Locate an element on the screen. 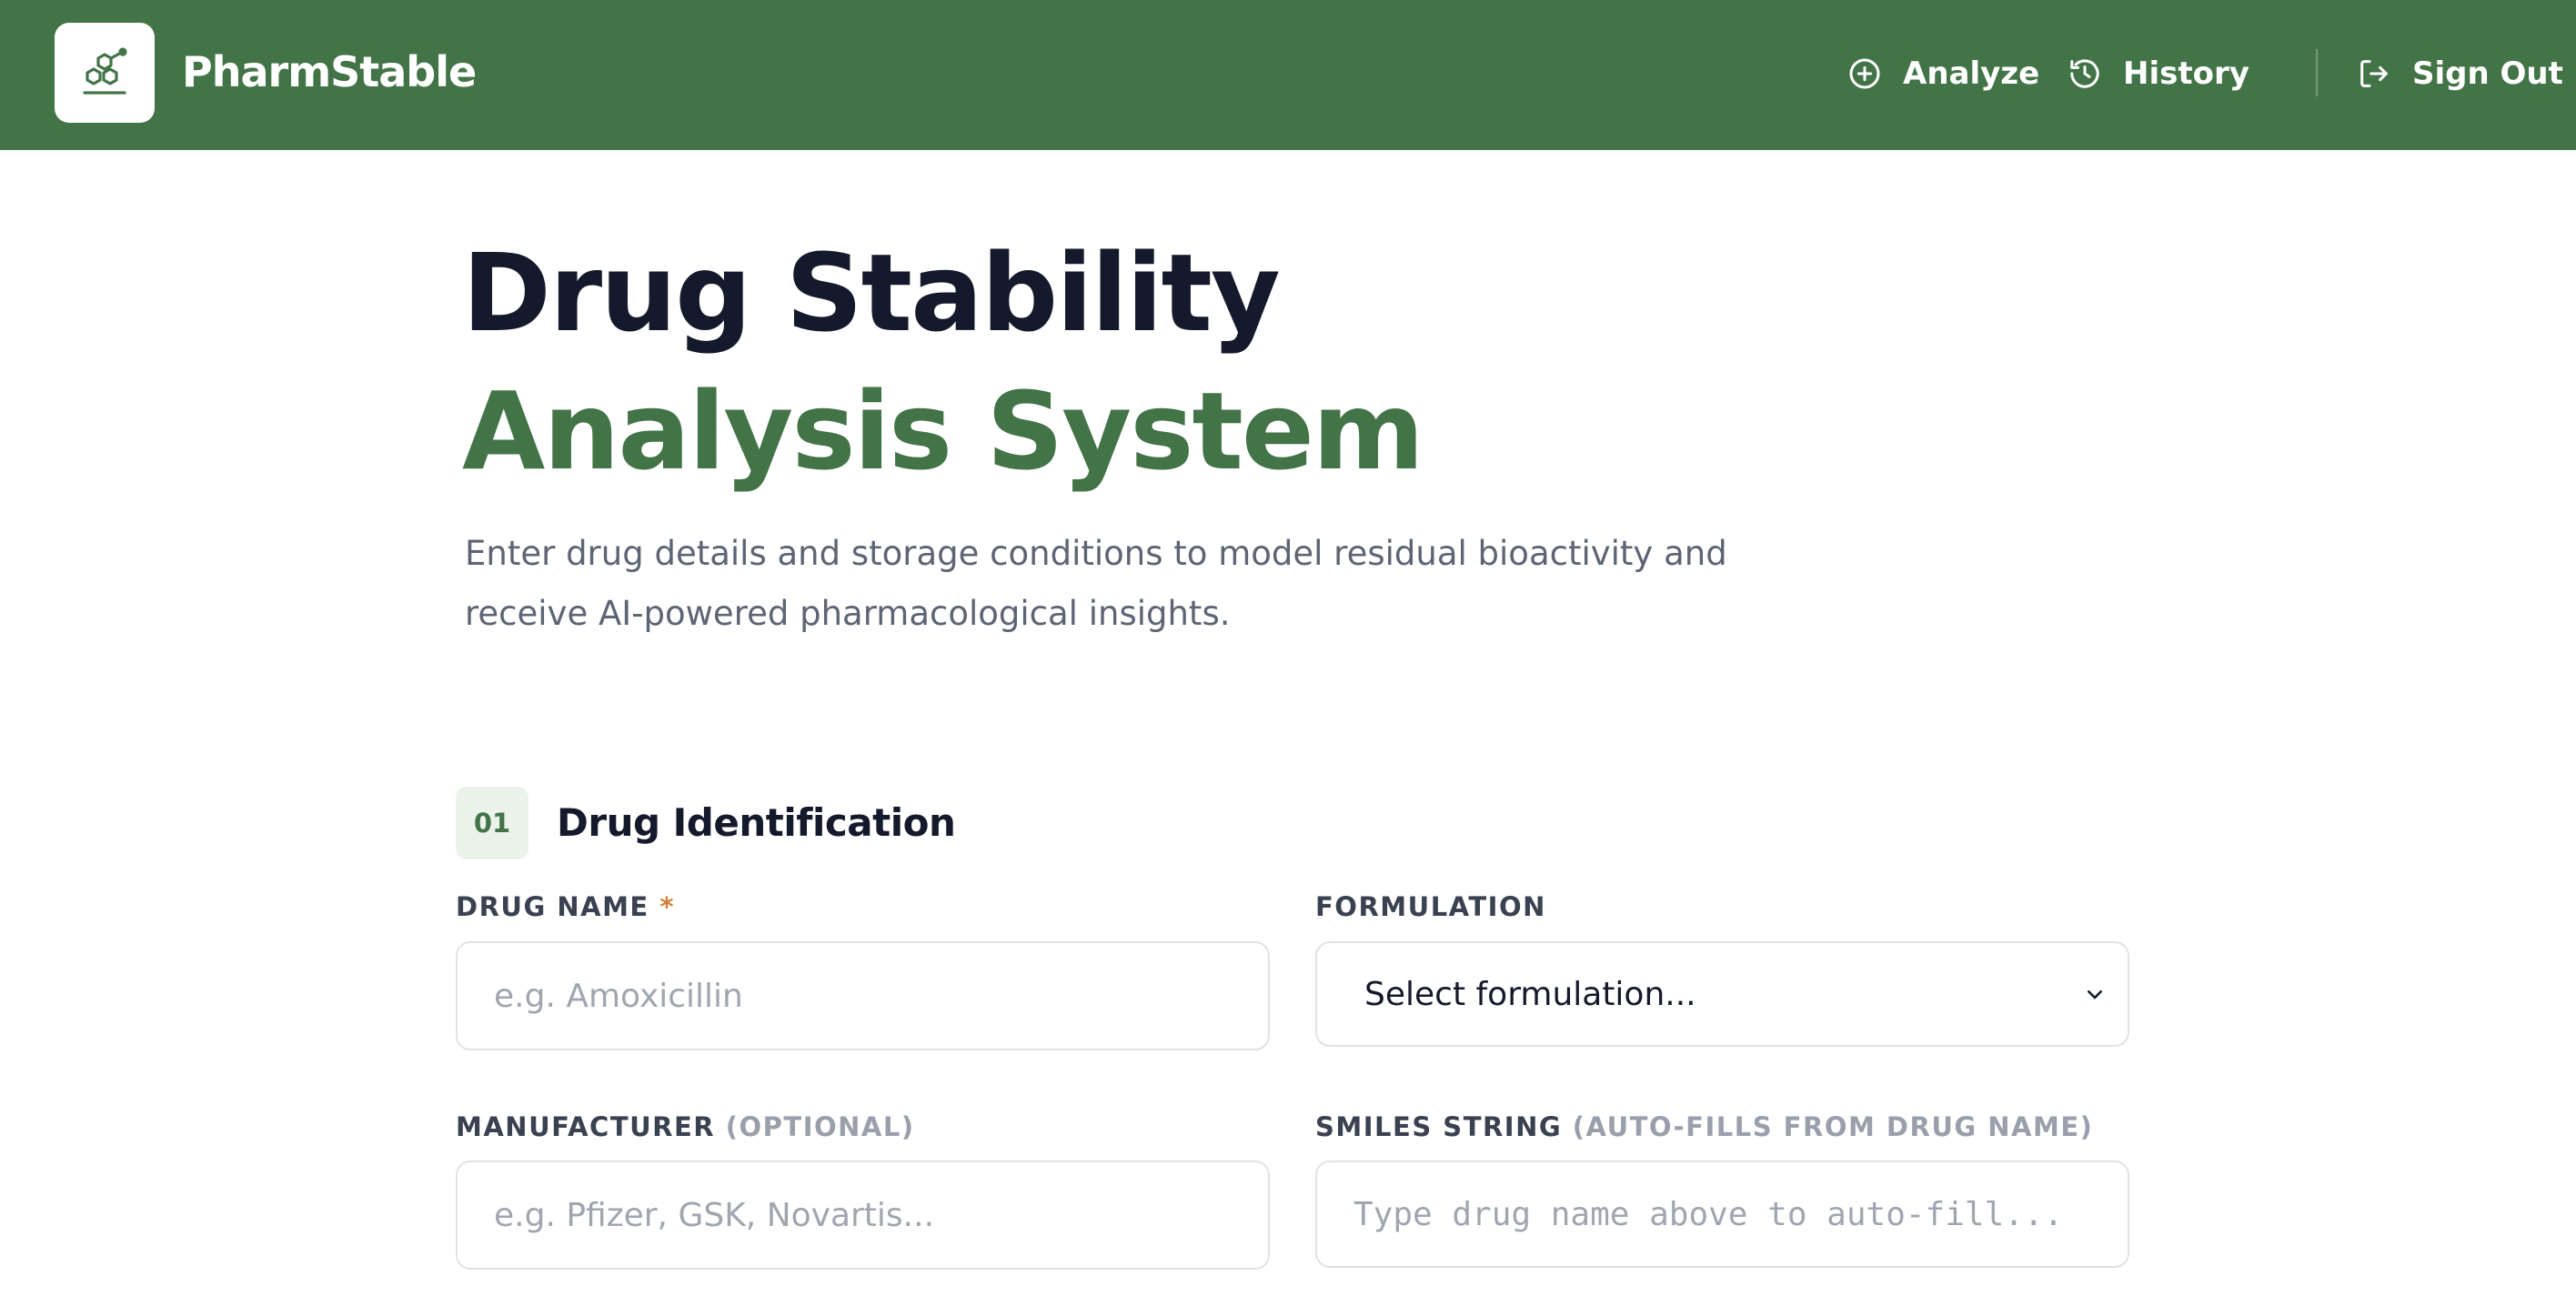 This screenshot has height=1316, width=2576. smiles-field-box is located at coordinates (1722, 1214).